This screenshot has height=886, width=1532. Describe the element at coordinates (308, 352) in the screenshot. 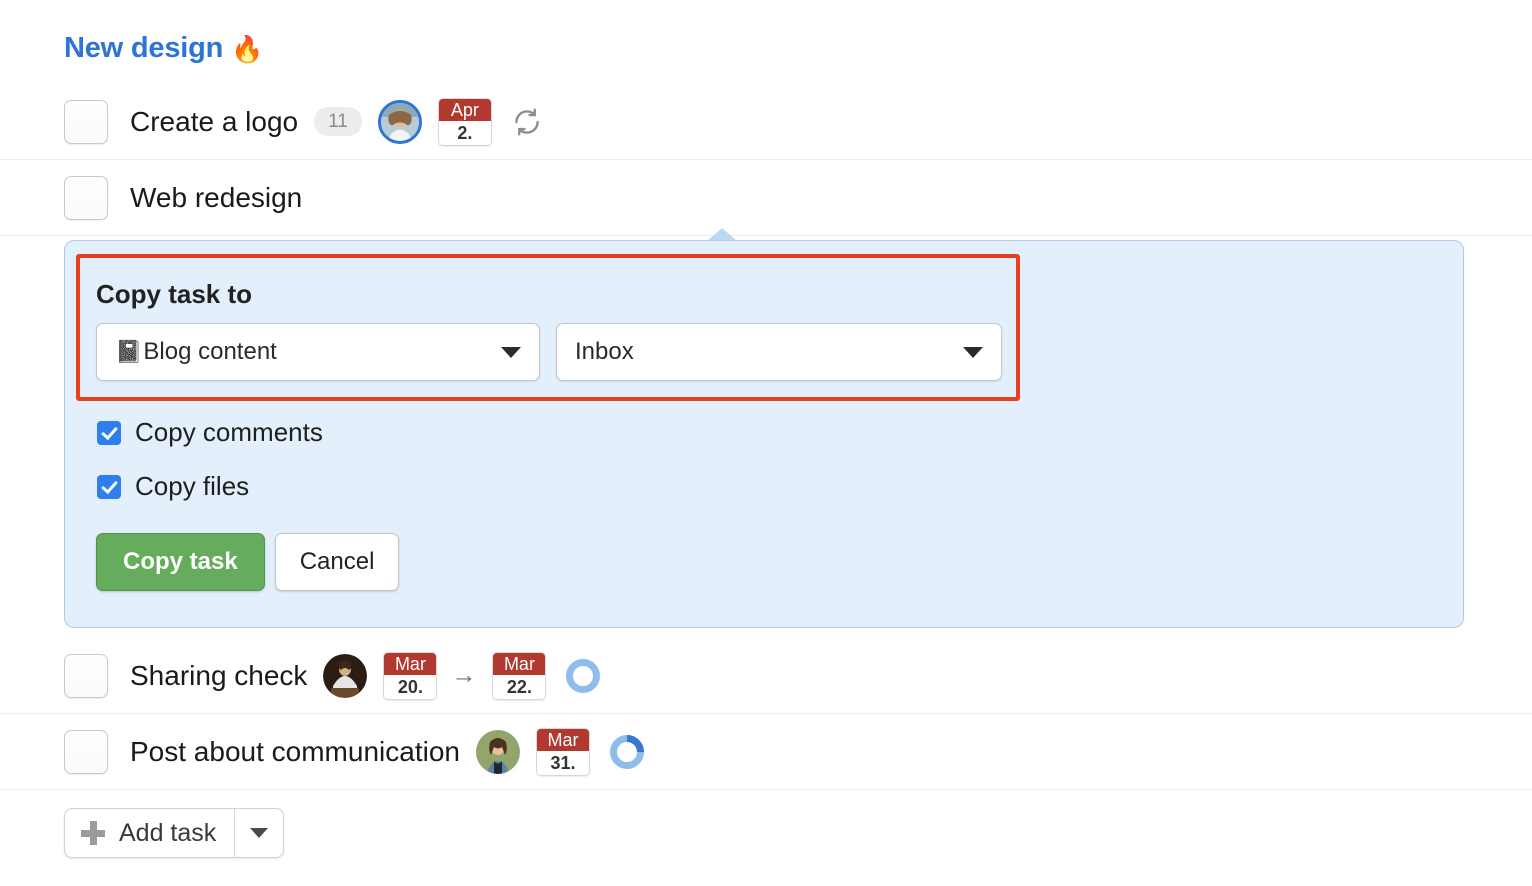

I see `project-select-label: 📓 Blog content` at that location.